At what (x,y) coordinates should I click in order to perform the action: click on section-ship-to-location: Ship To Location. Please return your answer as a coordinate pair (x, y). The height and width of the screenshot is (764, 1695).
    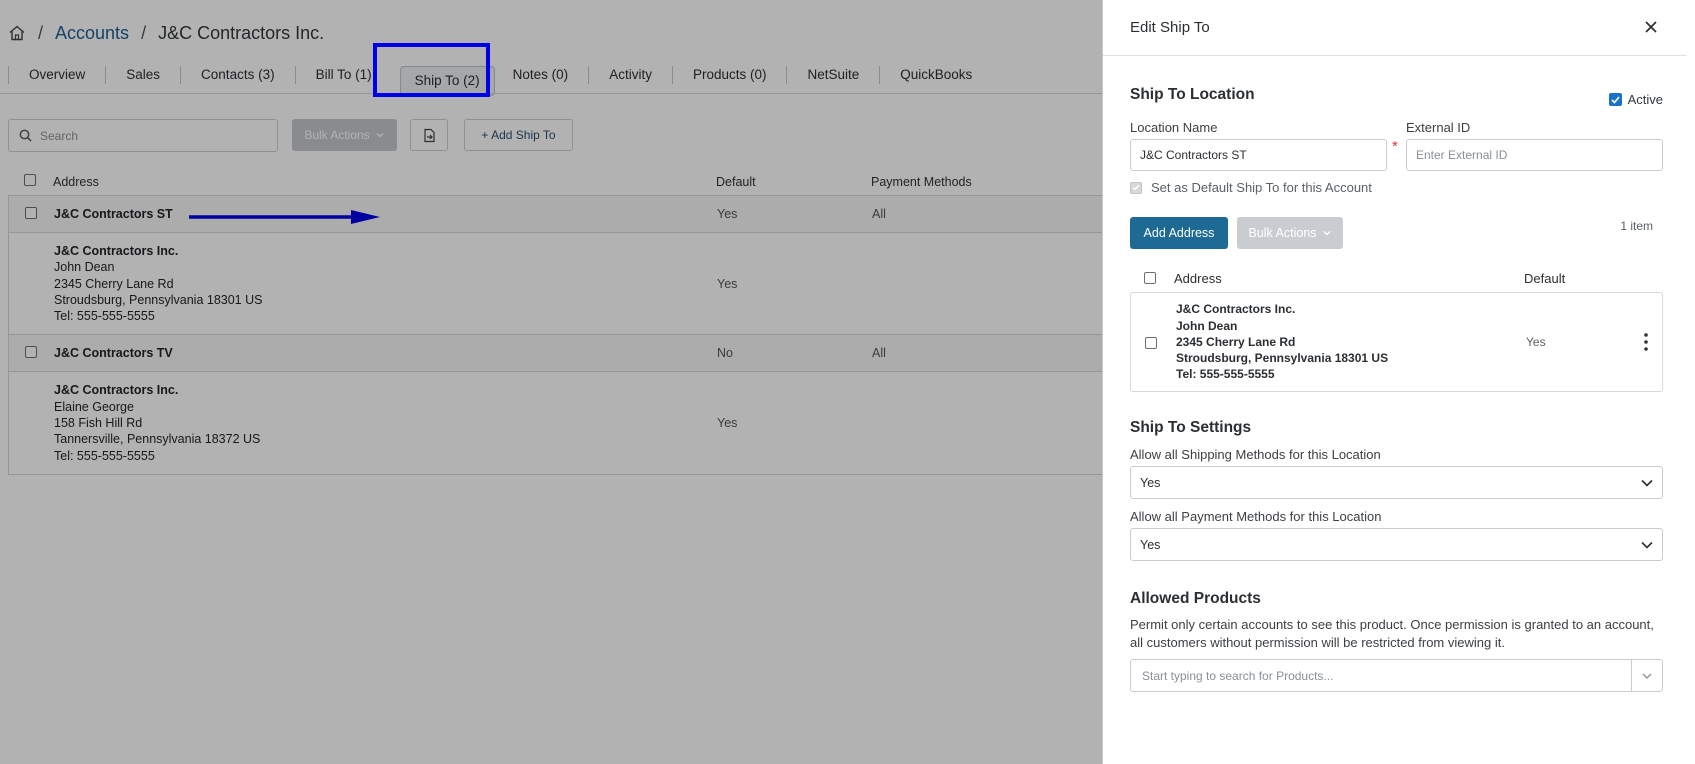
    Looking at the image, I should click on (1192, 94).